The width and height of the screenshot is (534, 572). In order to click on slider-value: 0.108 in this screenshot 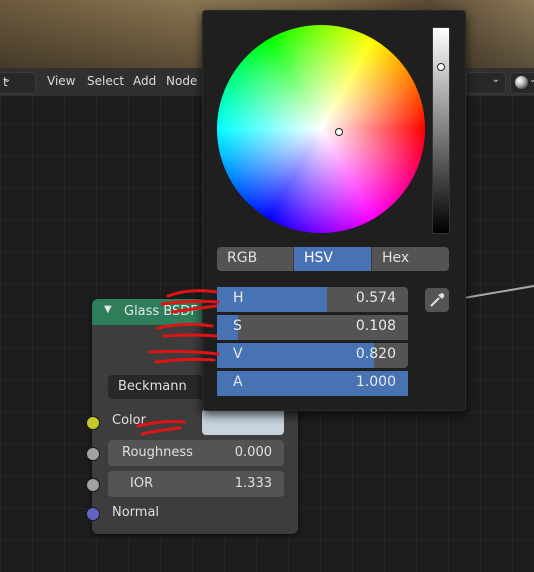, I will do `click(375, 326)`.